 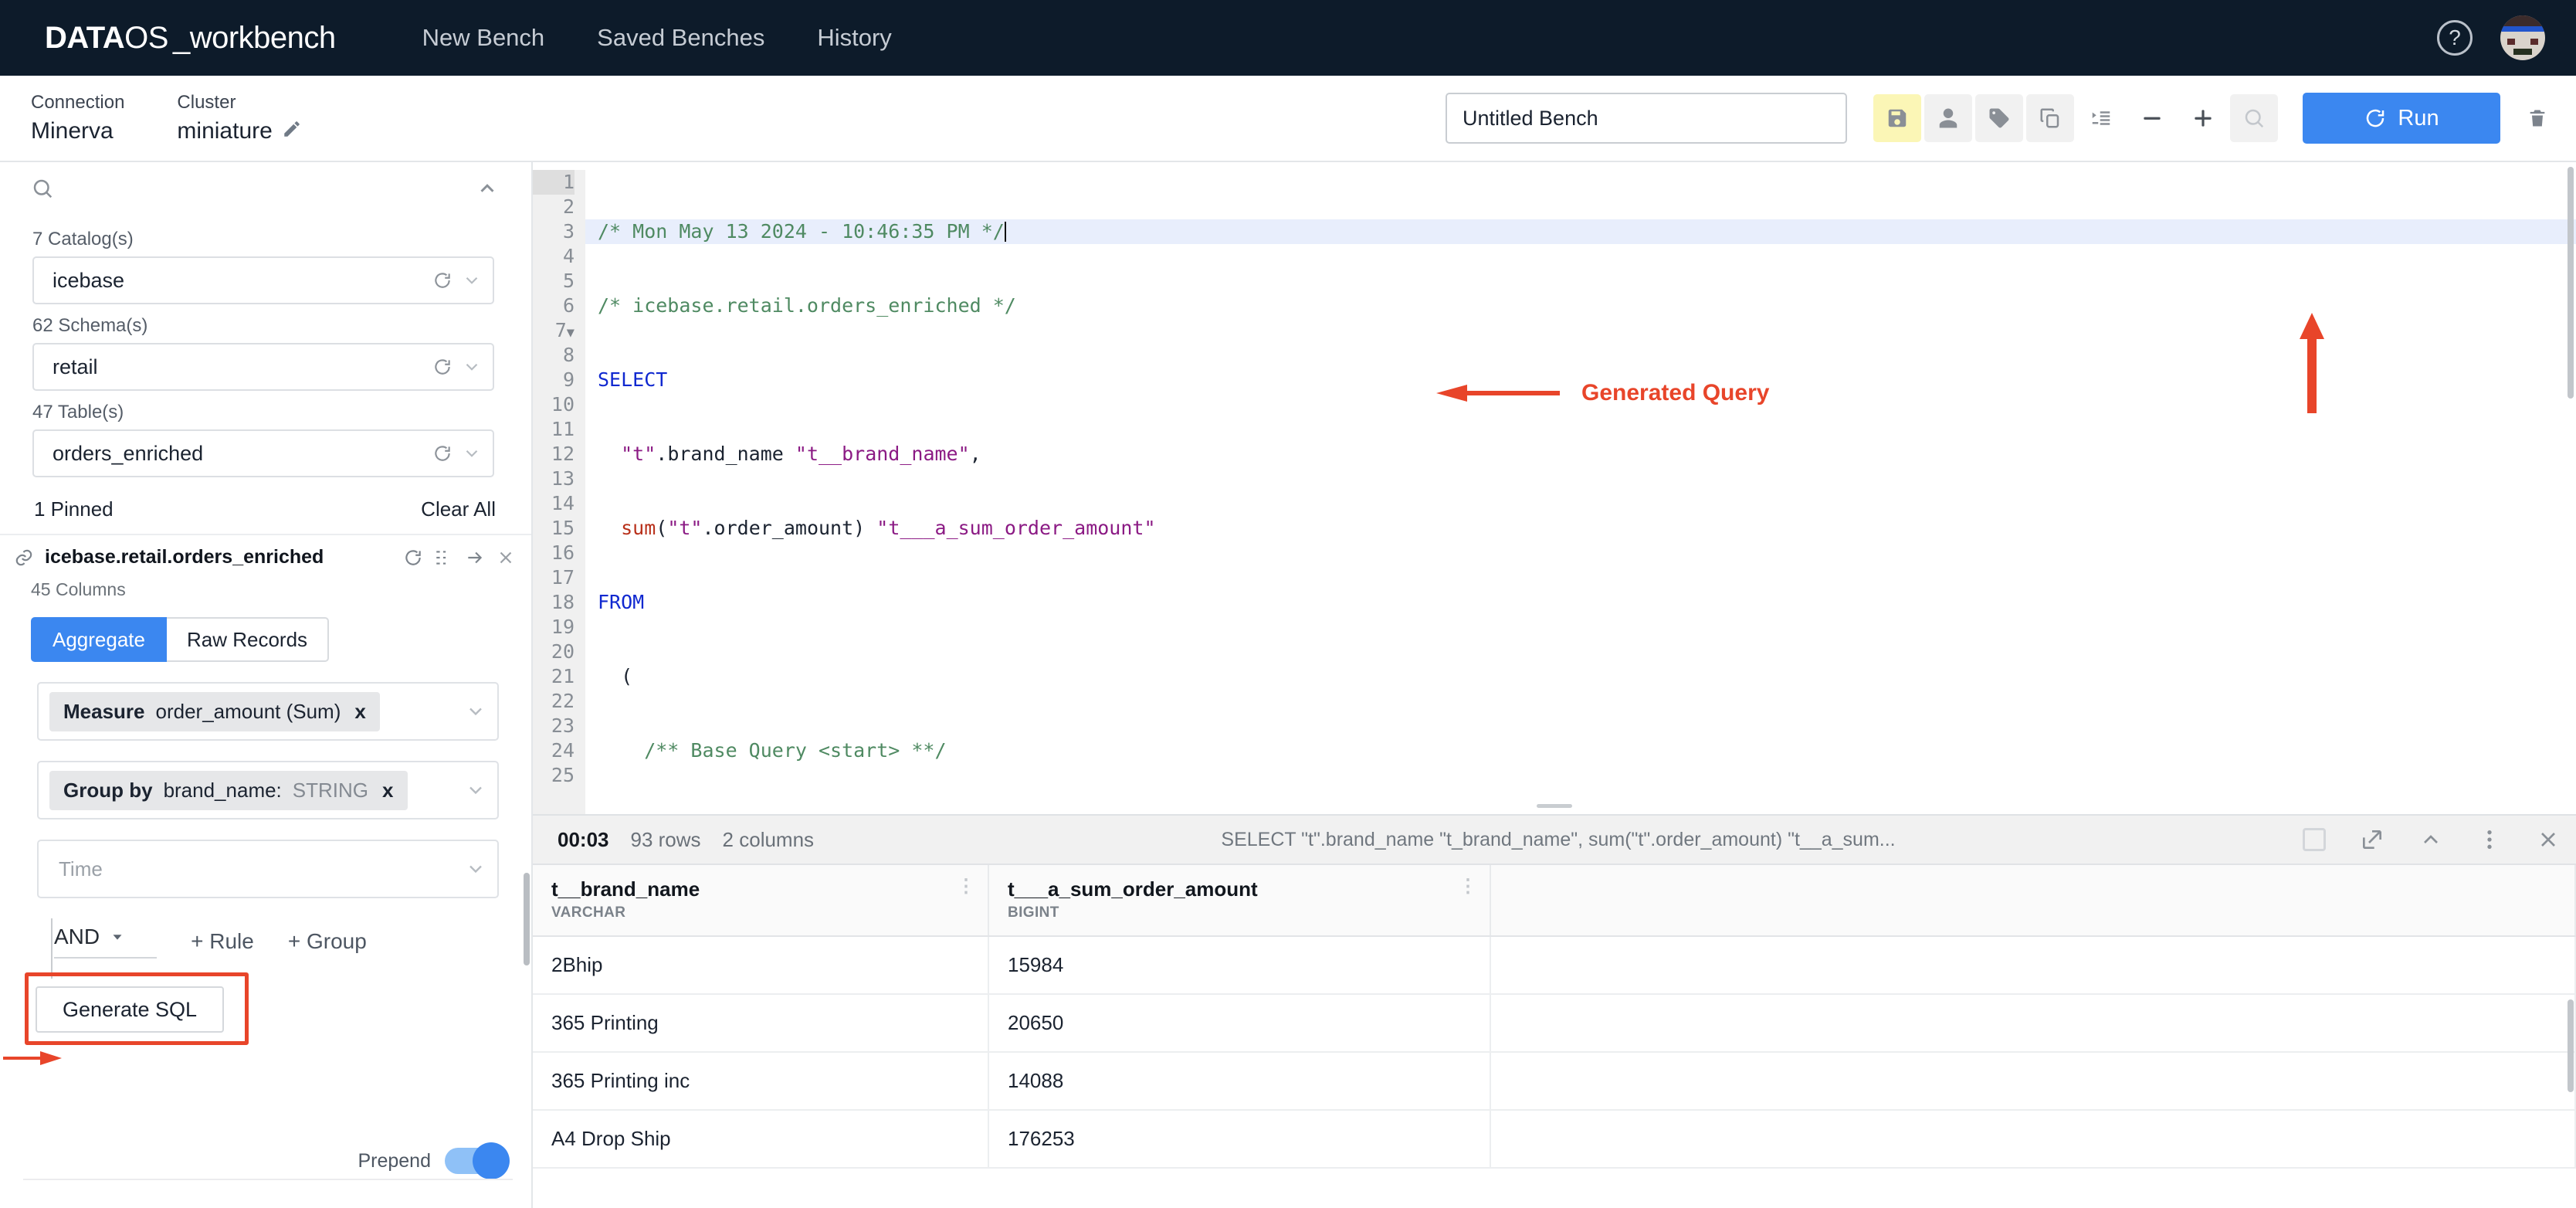 I want to click on pinned-columns-count: 45 Columns, so click(x=78, y=589).